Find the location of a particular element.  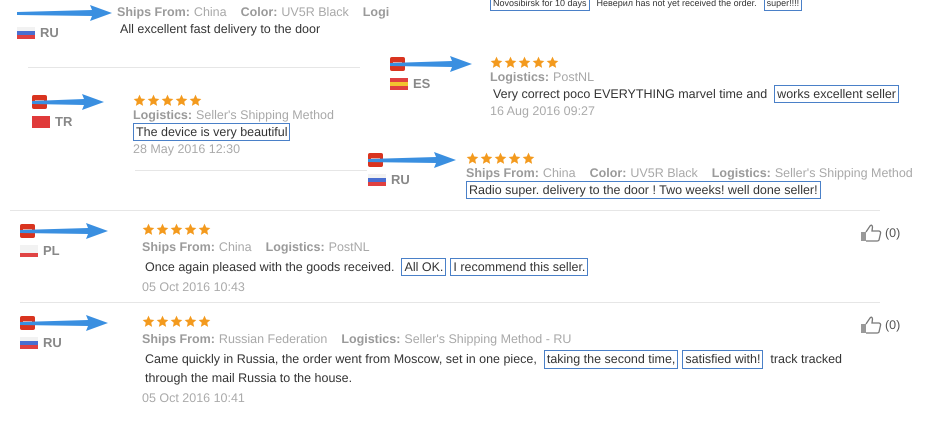

meta-value: Russian Federation is located at coordinates (273, 339).